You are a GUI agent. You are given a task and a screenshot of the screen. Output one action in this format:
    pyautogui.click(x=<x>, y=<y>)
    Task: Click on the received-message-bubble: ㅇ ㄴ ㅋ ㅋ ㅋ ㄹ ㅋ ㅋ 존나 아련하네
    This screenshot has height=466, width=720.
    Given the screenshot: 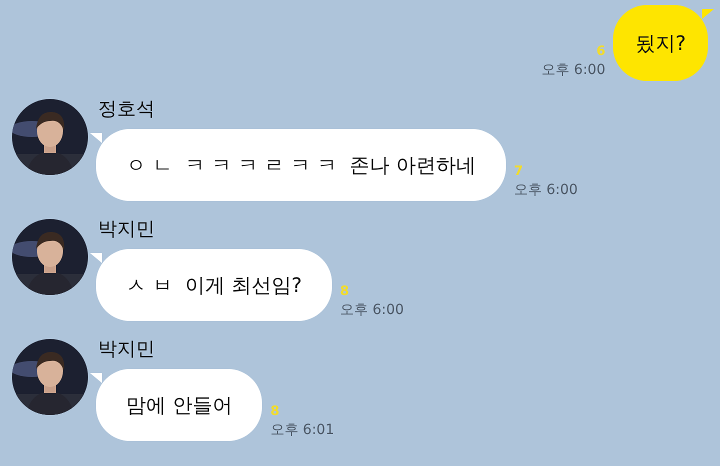 What is the action you would take?
    pyautogui.click(x=301, y=165)
    